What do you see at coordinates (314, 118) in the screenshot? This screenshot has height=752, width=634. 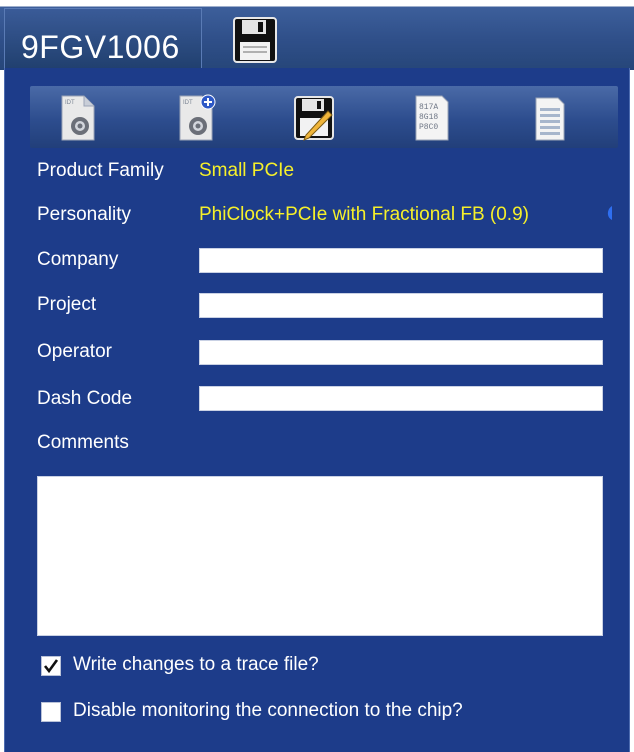 I see `save-edit-icon` at bounding box center [314, 118].